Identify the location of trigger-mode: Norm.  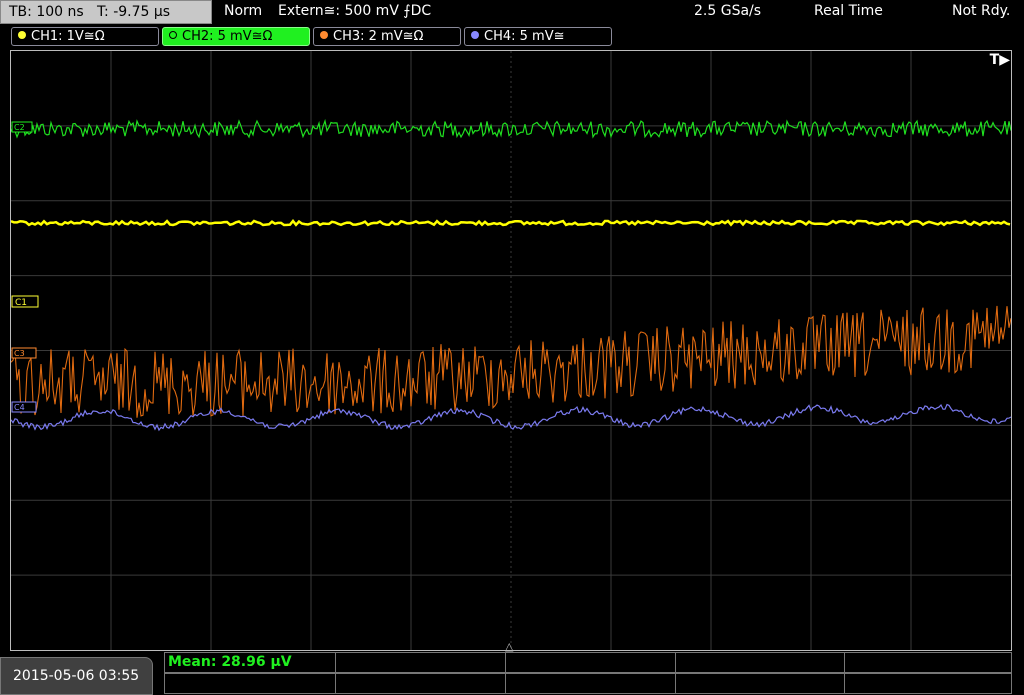
(243, 11).